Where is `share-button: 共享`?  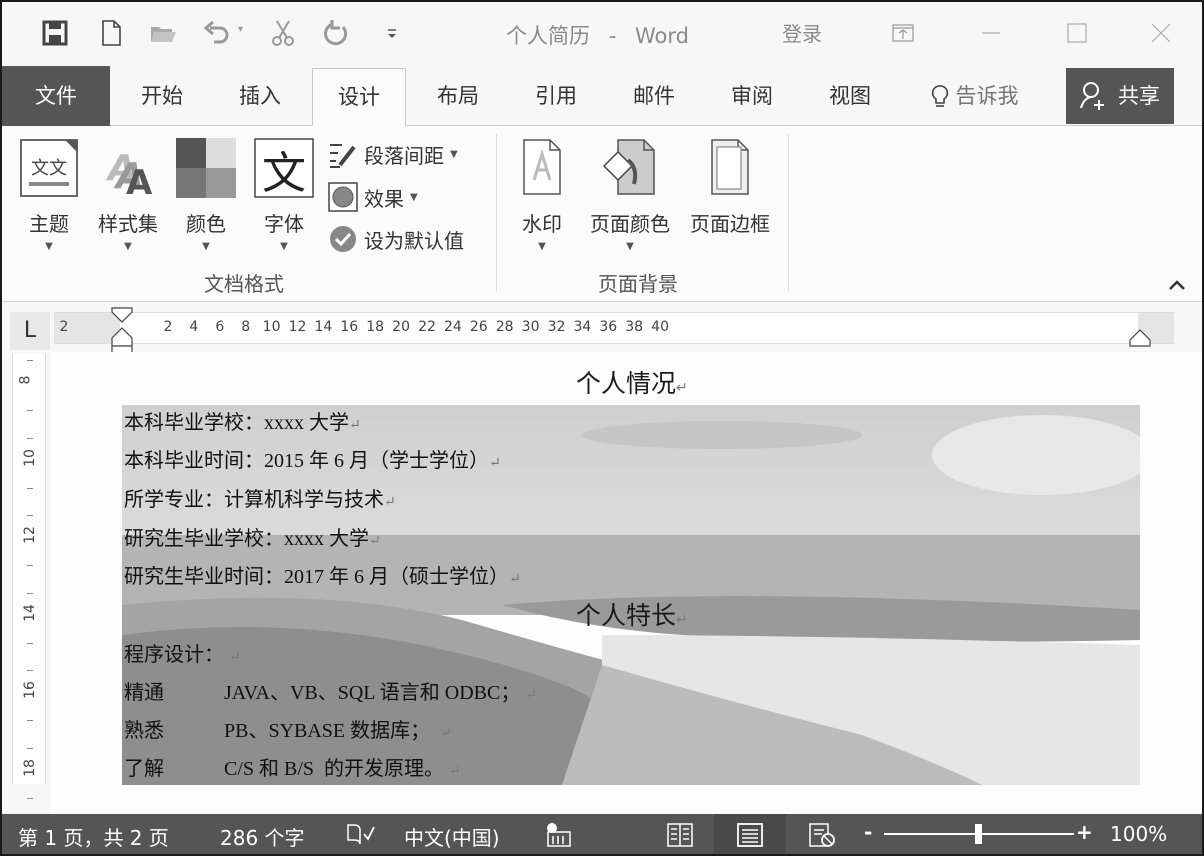 share-button: 共享 is located at coordinates (1120, 96).